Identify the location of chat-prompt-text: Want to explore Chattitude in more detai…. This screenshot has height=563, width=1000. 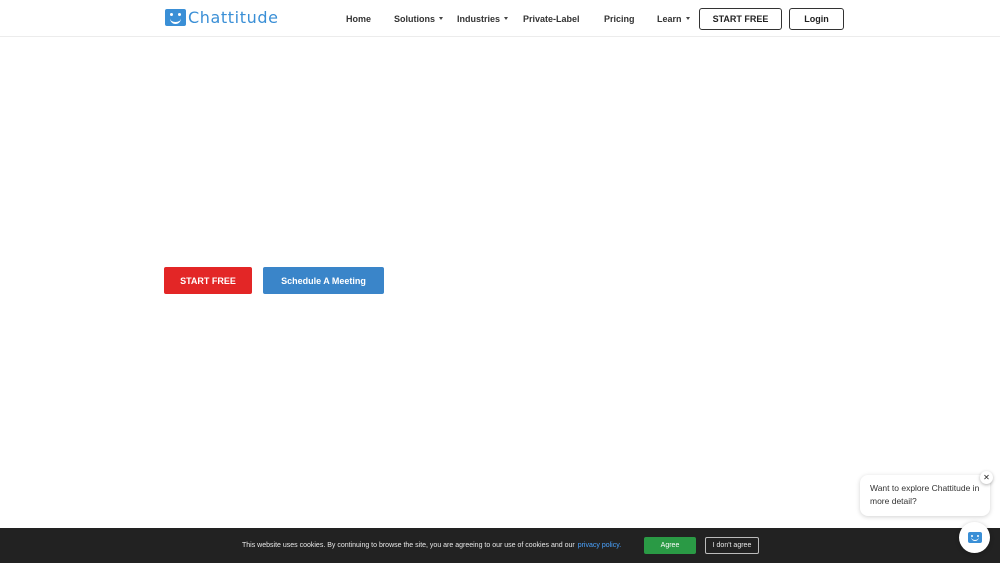
(925, 494).